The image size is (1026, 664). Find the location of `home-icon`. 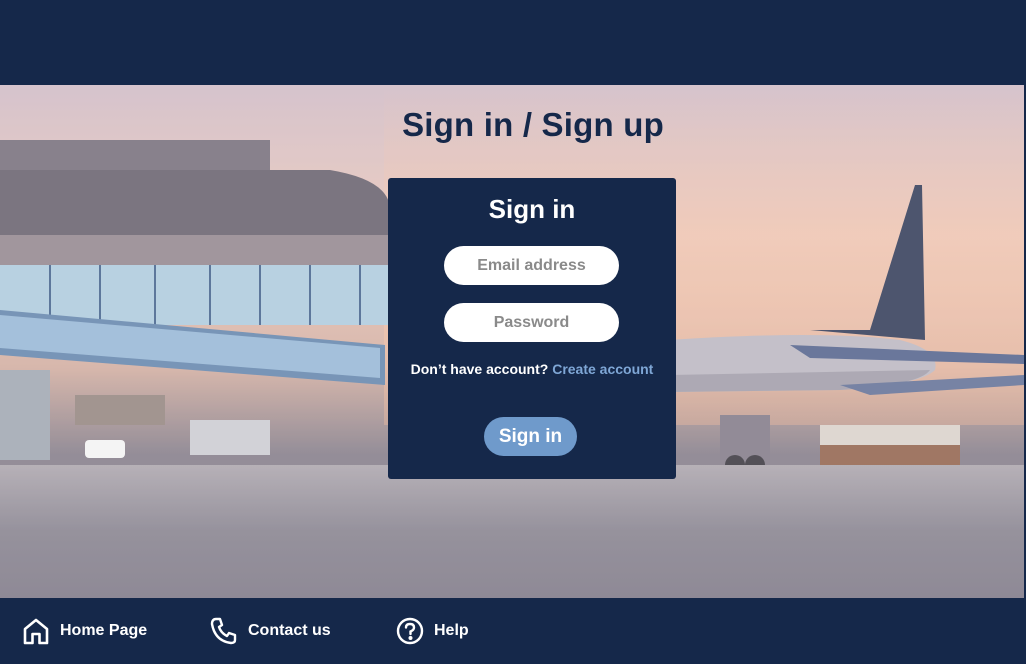

home-icon is located at coordinates (36, 631).